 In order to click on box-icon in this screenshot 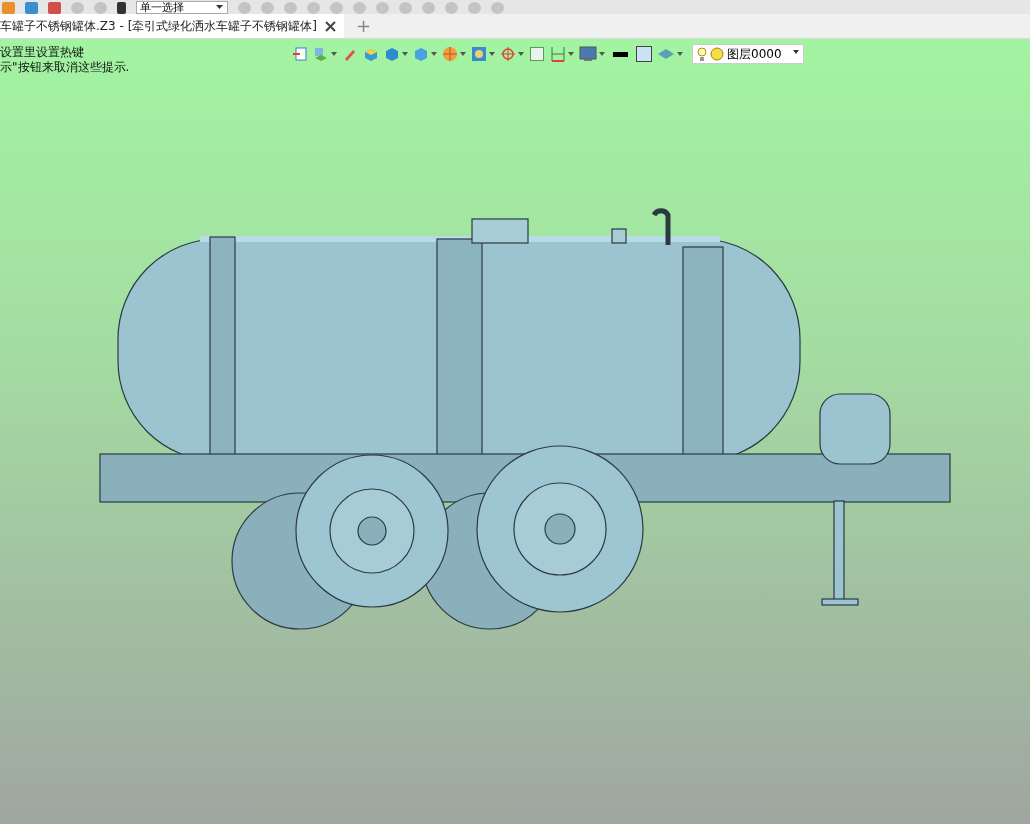, I will do `click(371, 54)`.